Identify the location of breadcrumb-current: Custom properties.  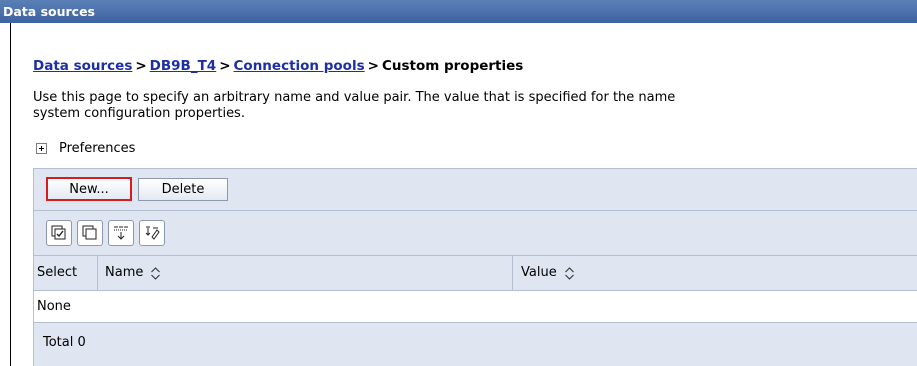
(452, 66).